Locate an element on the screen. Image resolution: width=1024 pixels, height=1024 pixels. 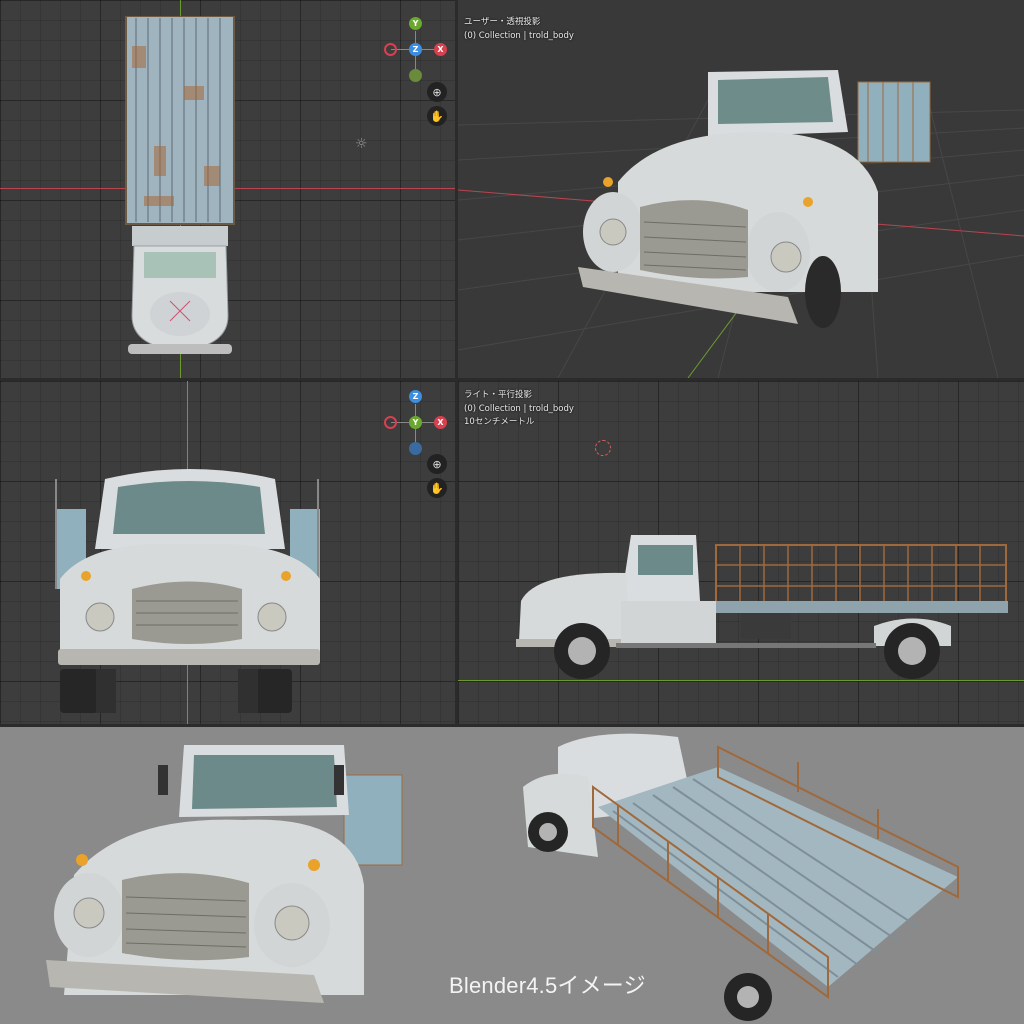
truck-side-view is located at coordinates (763, 606).